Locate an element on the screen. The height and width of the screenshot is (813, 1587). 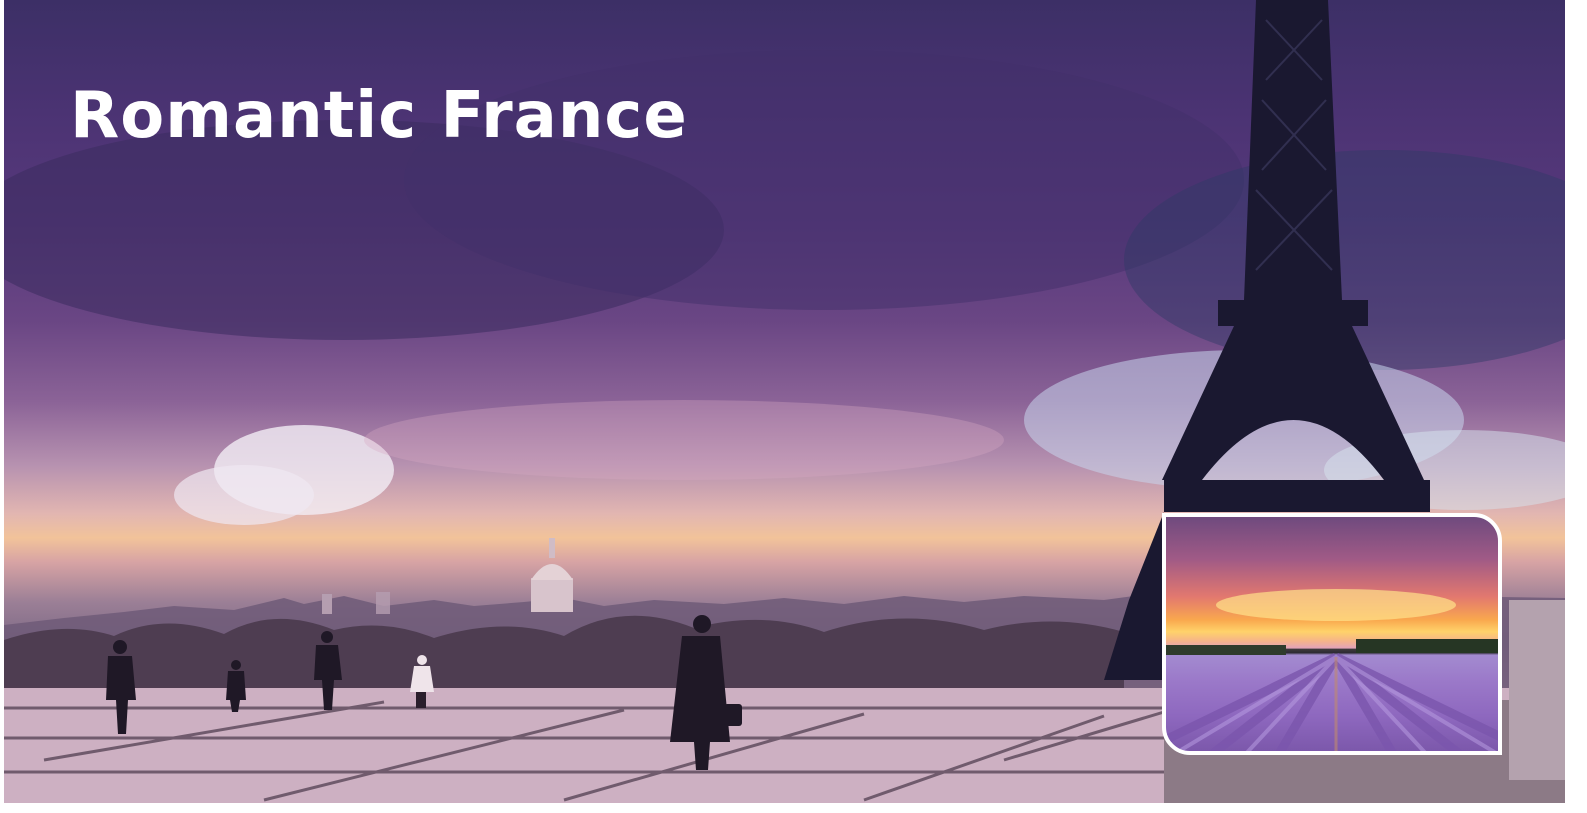
lavender-field-inset is located at coordinates (1332, 634).